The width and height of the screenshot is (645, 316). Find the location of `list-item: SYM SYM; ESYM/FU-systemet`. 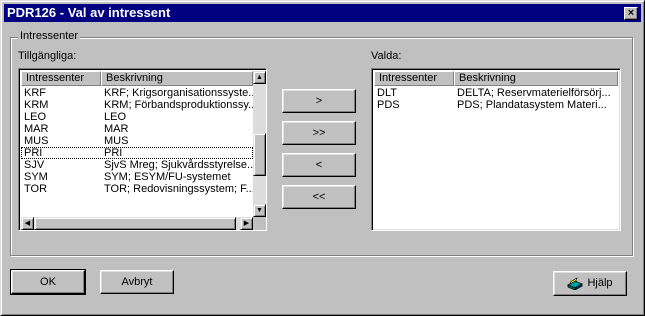

list-item: SYM SYM; ESYM/FU-systemet is located at coordinates (137, 177).